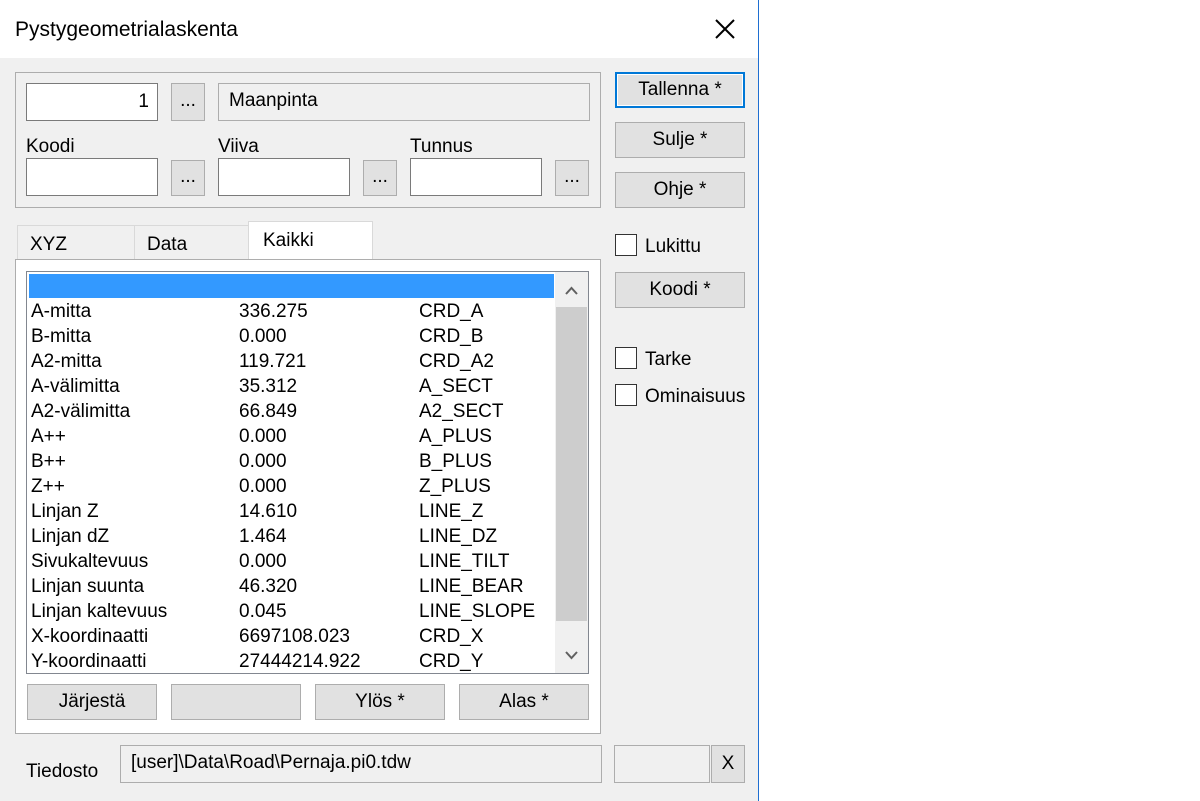 The height and width of the screenshot is (801, 1200). I want to click on list-item: B++ 0.000 B_PLUS, so click(292, 461).